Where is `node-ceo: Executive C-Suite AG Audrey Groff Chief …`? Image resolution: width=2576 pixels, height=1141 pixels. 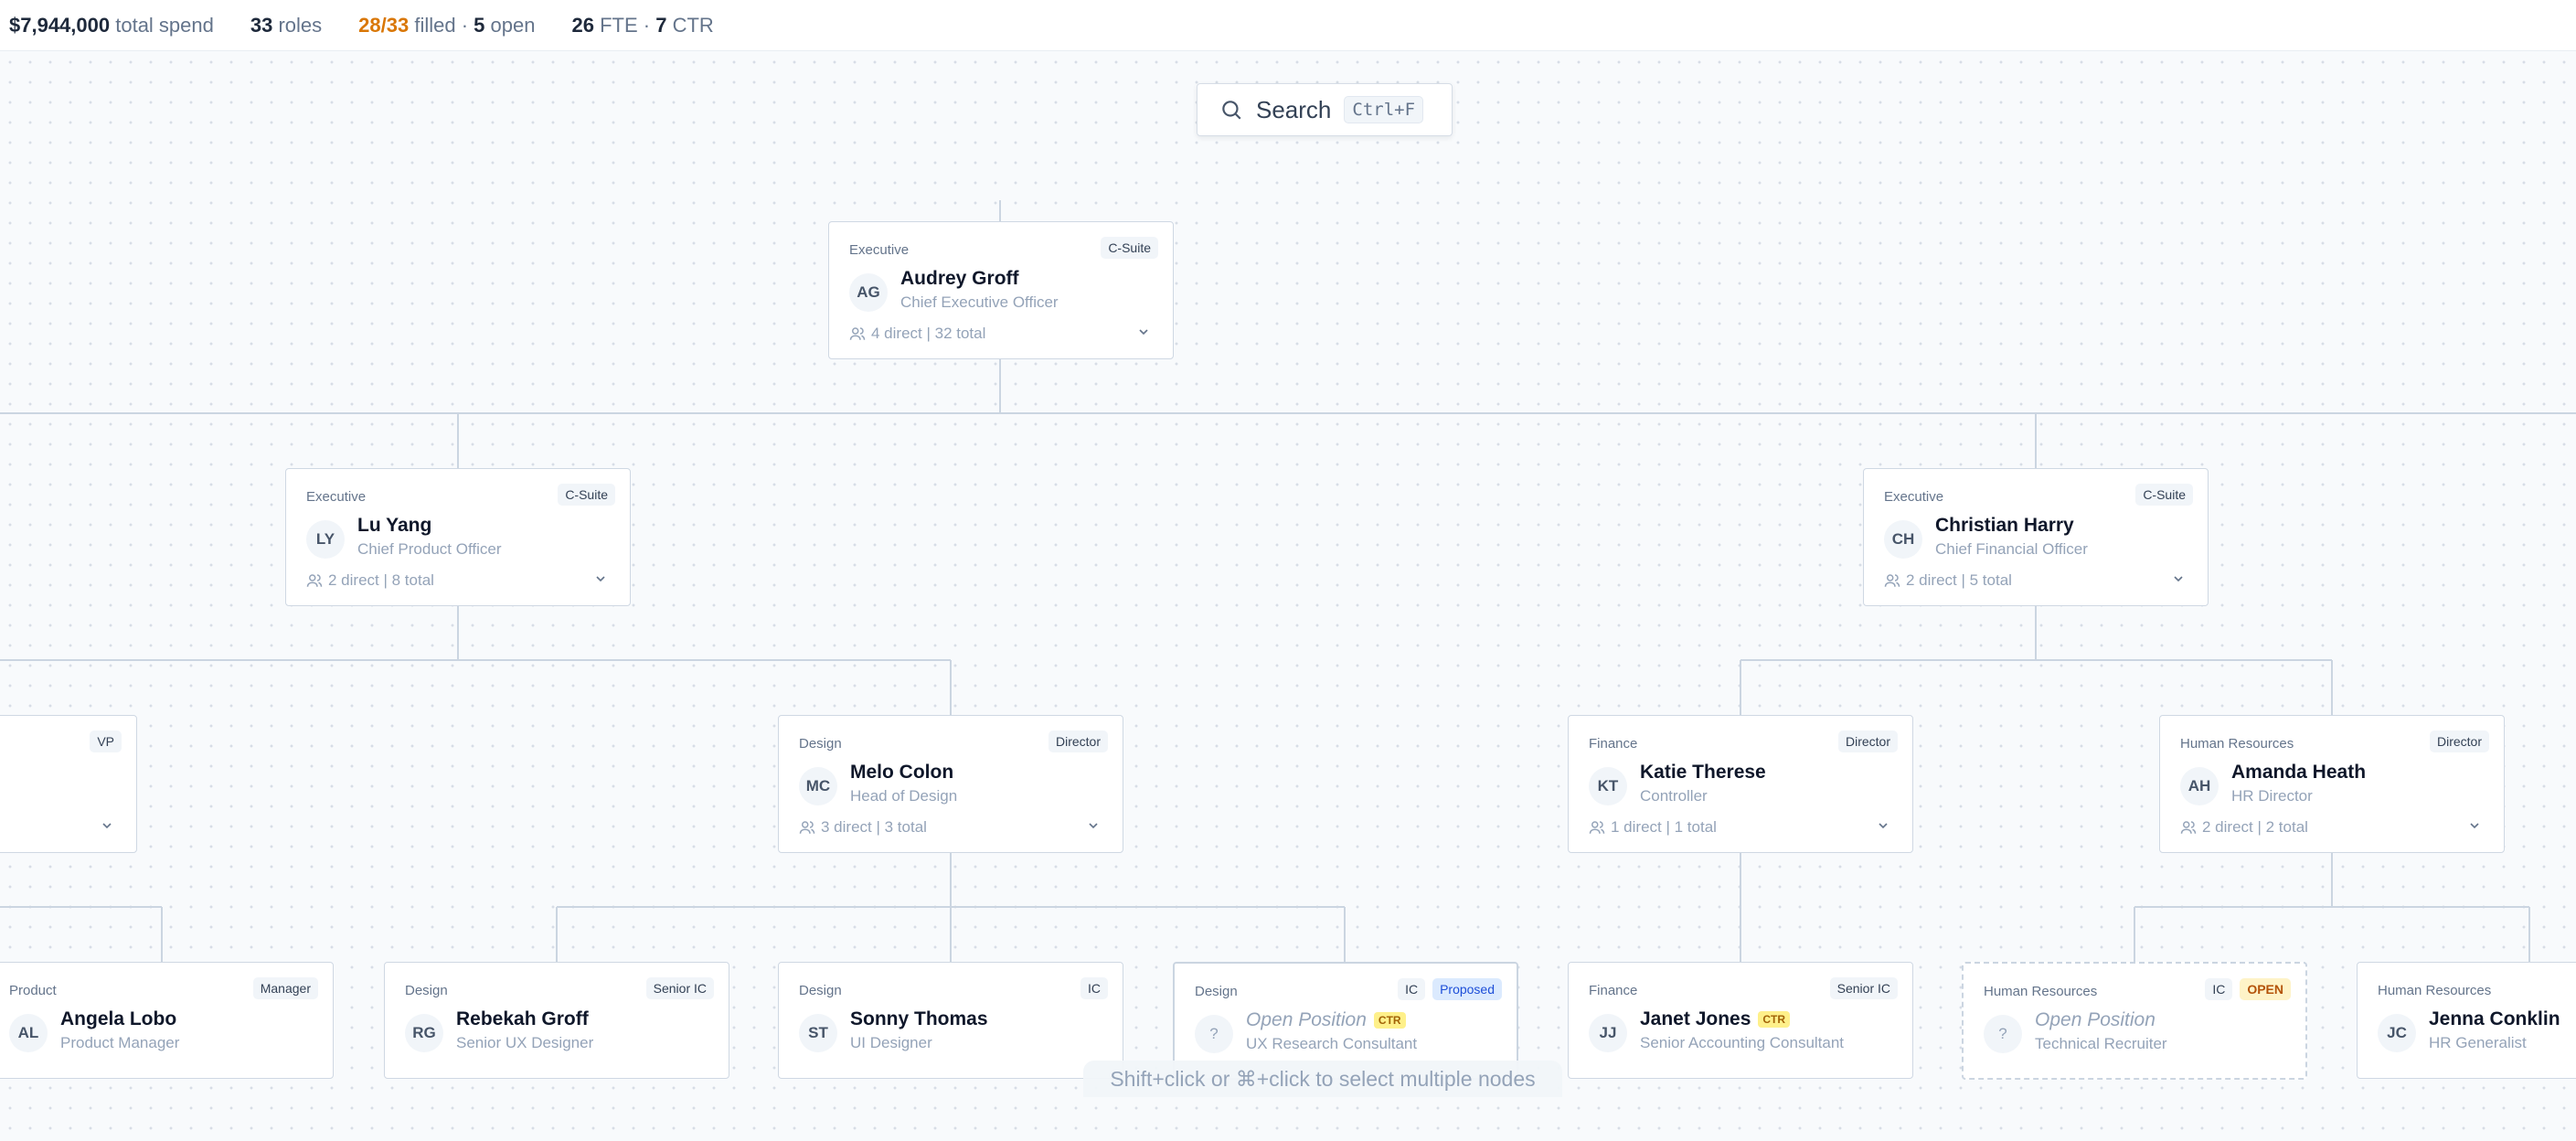
node-ceo: Executive C-Suite AG Audrey Groff Chief … is located at coordinates (1001, 290).